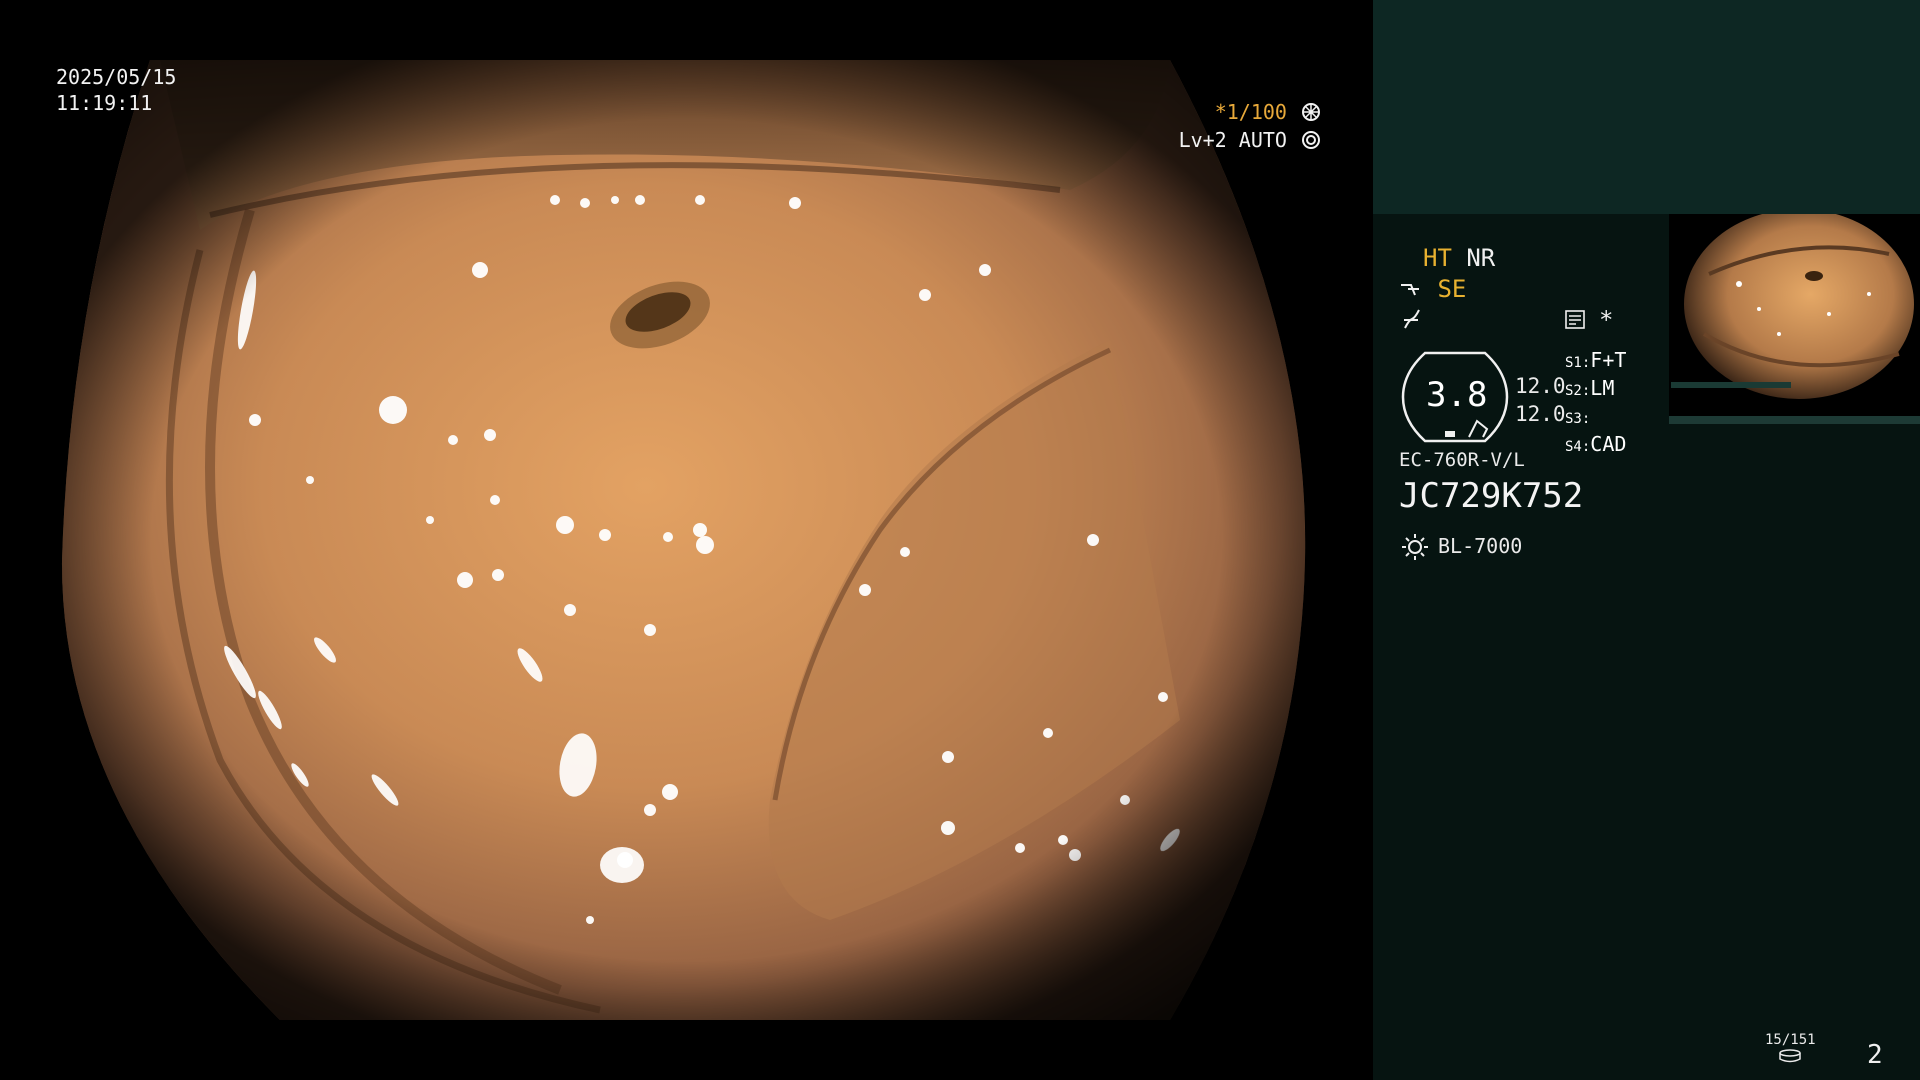 The width and height of the screenshot is (1920, 1080). What do you see at coordinates (1540, 386) in the screenshot?
I see `dial-value-top: 12.0` at bounding box center [1540, 386].